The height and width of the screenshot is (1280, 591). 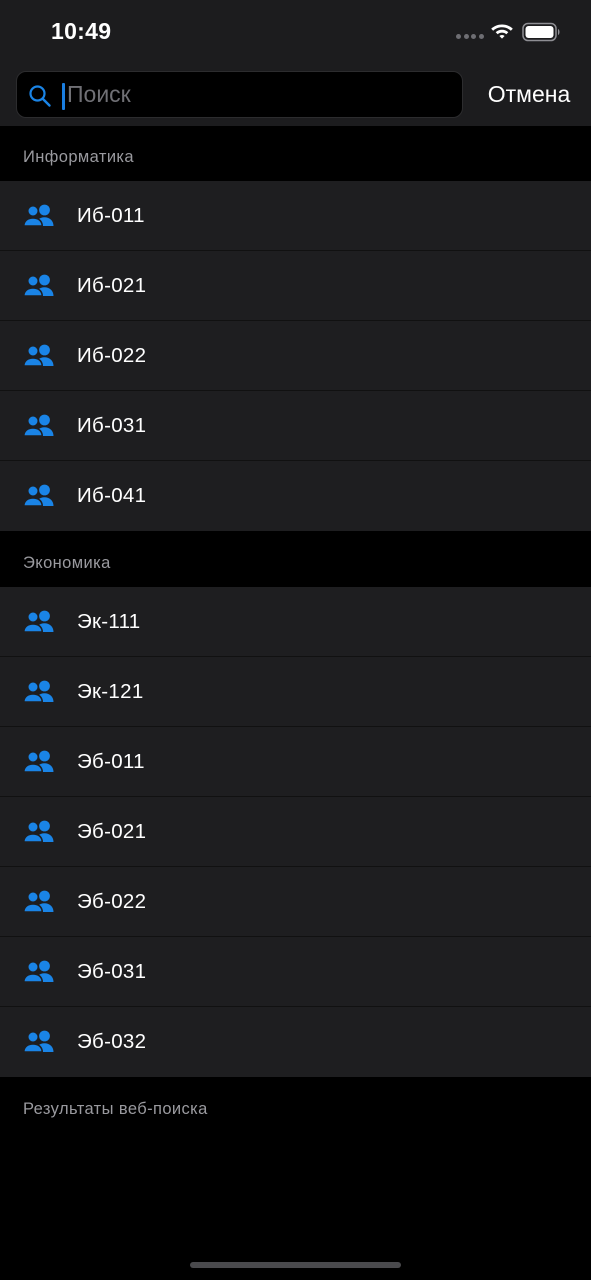 I want to click on list-item-label: Иб-031, so click(x=112, y=425).